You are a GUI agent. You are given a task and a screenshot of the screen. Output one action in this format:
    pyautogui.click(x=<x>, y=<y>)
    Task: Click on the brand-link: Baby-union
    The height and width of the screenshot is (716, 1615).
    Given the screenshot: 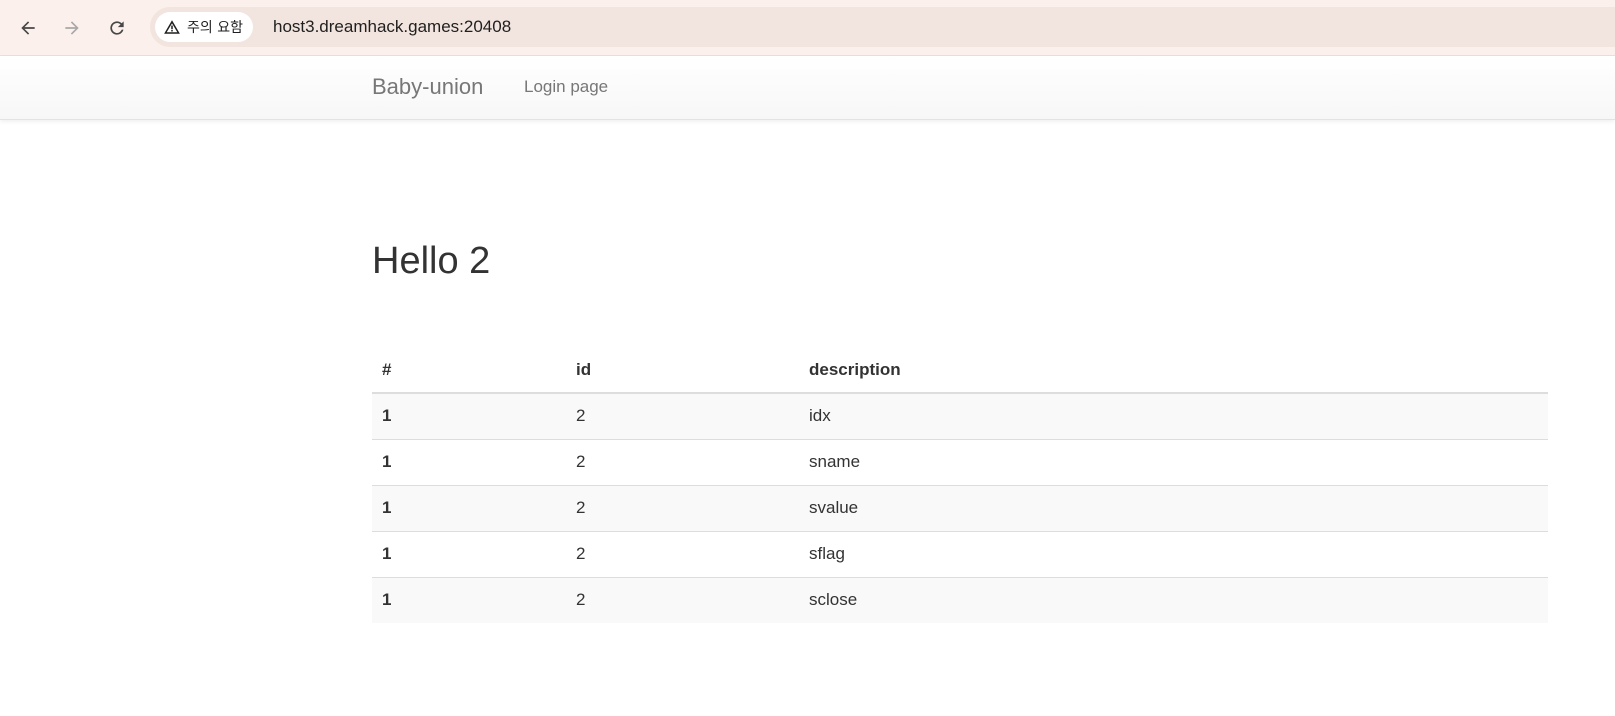 What is the action you would take?
    pyautogui.click(x=427, y=87)
    